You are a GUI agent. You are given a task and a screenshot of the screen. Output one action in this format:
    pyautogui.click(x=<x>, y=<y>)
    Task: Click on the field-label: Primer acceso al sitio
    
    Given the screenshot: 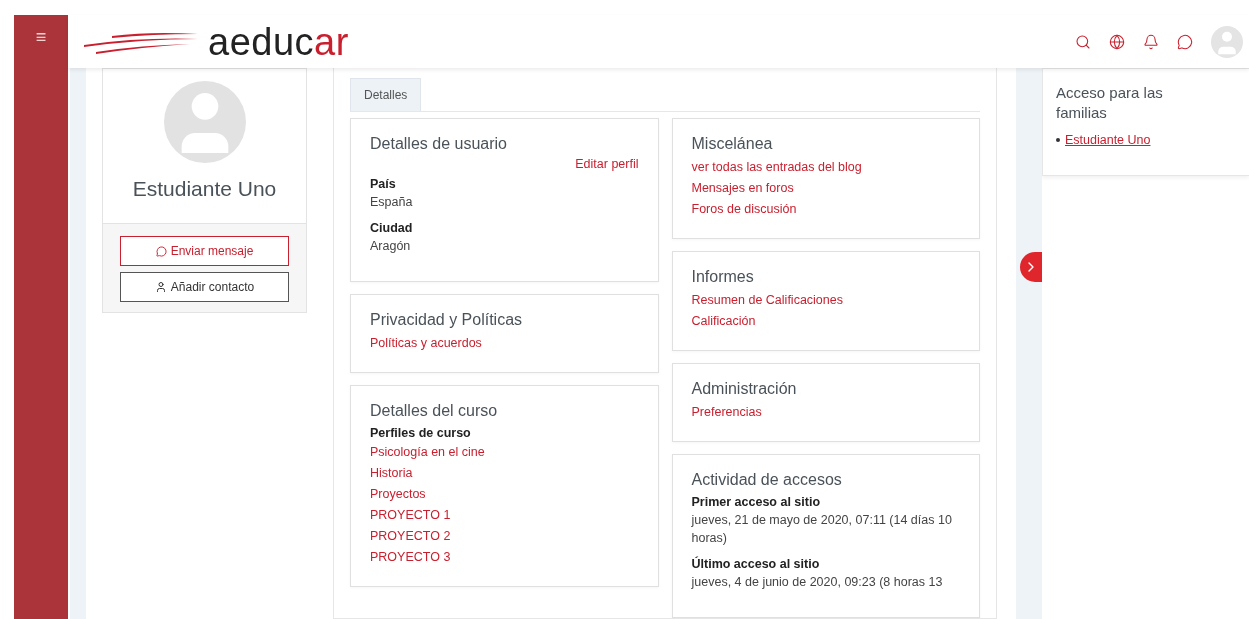 What is the action you would take?
    pyautogui.click(x=756, y=502)
    